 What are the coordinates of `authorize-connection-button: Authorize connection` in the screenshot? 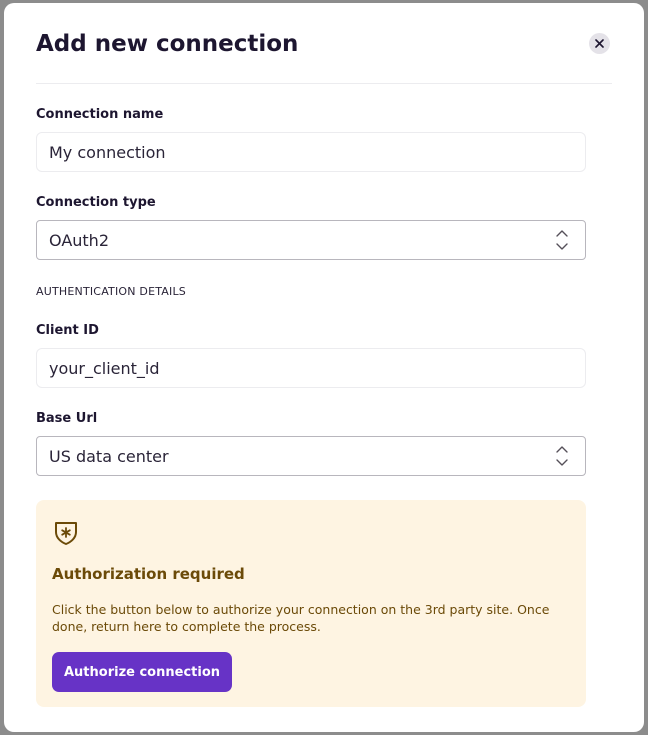 It's located at (142, 672).